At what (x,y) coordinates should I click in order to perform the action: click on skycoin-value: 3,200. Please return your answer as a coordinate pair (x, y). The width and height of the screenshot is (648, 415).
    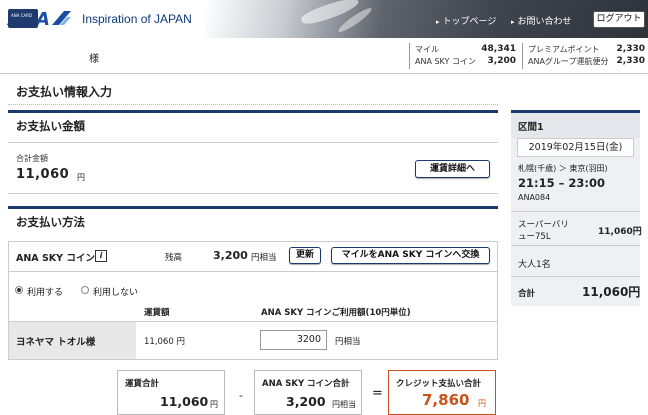
    Looking at the image, I should click on (501, 61).